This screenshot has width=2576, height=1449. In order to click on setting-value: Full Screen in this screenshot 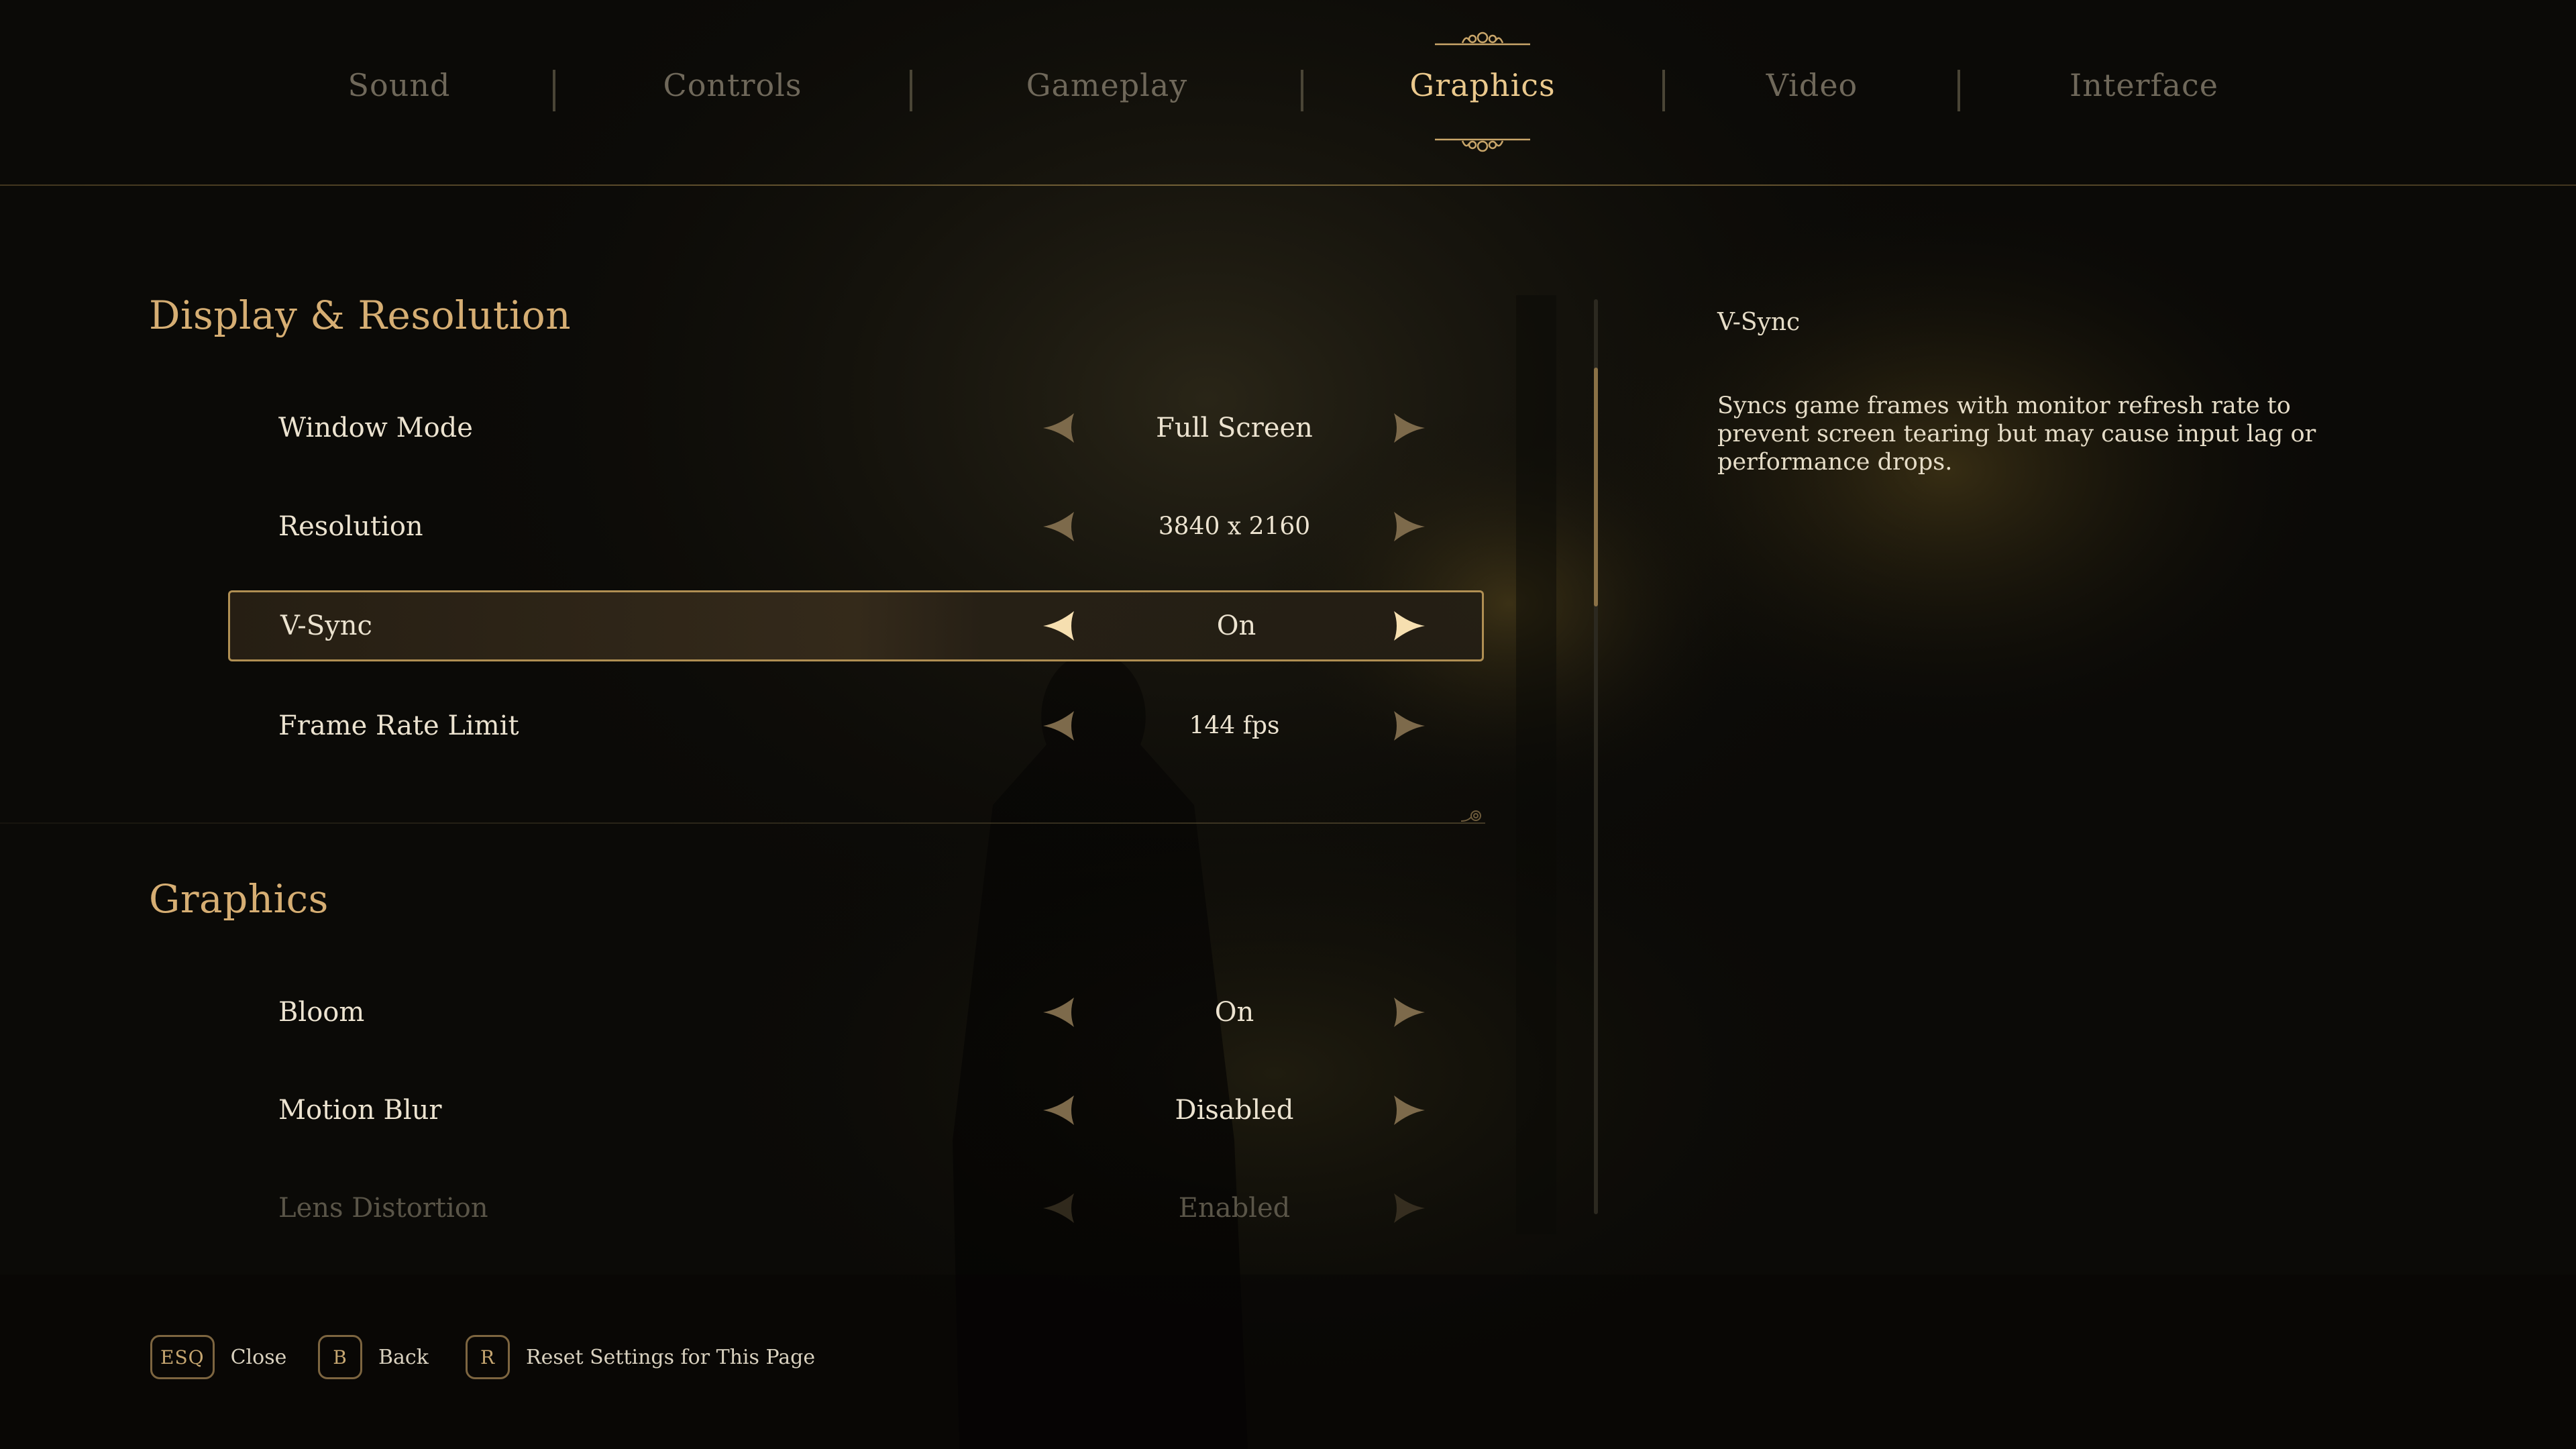, I will do `click(1234, 428)`.